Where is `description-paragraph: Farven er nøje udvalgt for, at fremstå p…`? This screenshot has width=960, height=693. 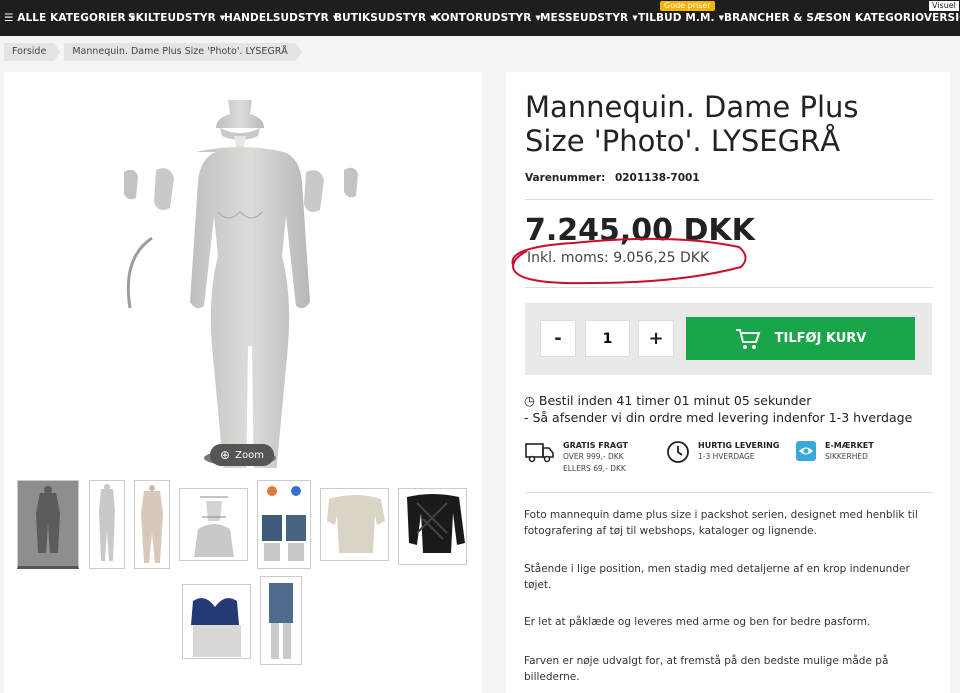 description-paragraph: Farven er nøje udvalgt for, at fremstå p… is located at coordinates (706, 669).